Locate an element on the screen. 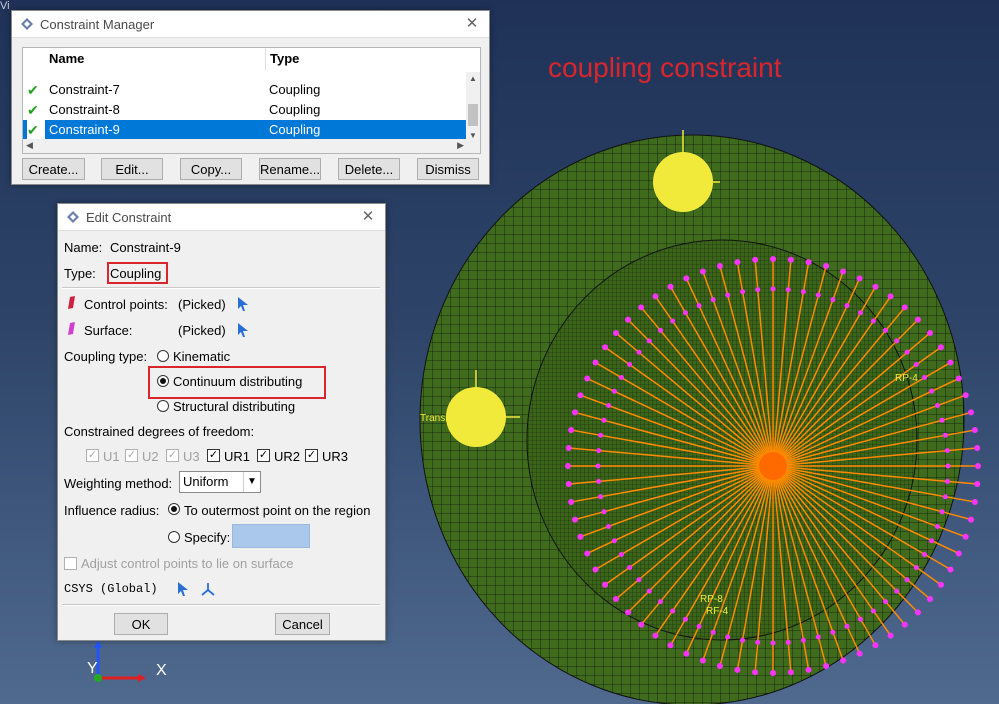 The height and width of the screenshot is (704, 999). scroll-right-icon: ▶ is located at coordinates (460, 145).